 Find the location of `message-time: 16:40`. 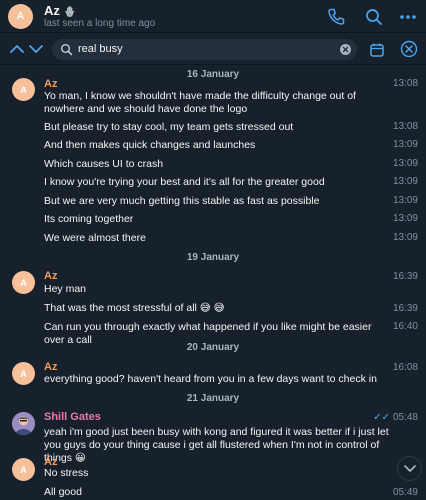

message-time: 16:40 is located at coordinates (405, 326).